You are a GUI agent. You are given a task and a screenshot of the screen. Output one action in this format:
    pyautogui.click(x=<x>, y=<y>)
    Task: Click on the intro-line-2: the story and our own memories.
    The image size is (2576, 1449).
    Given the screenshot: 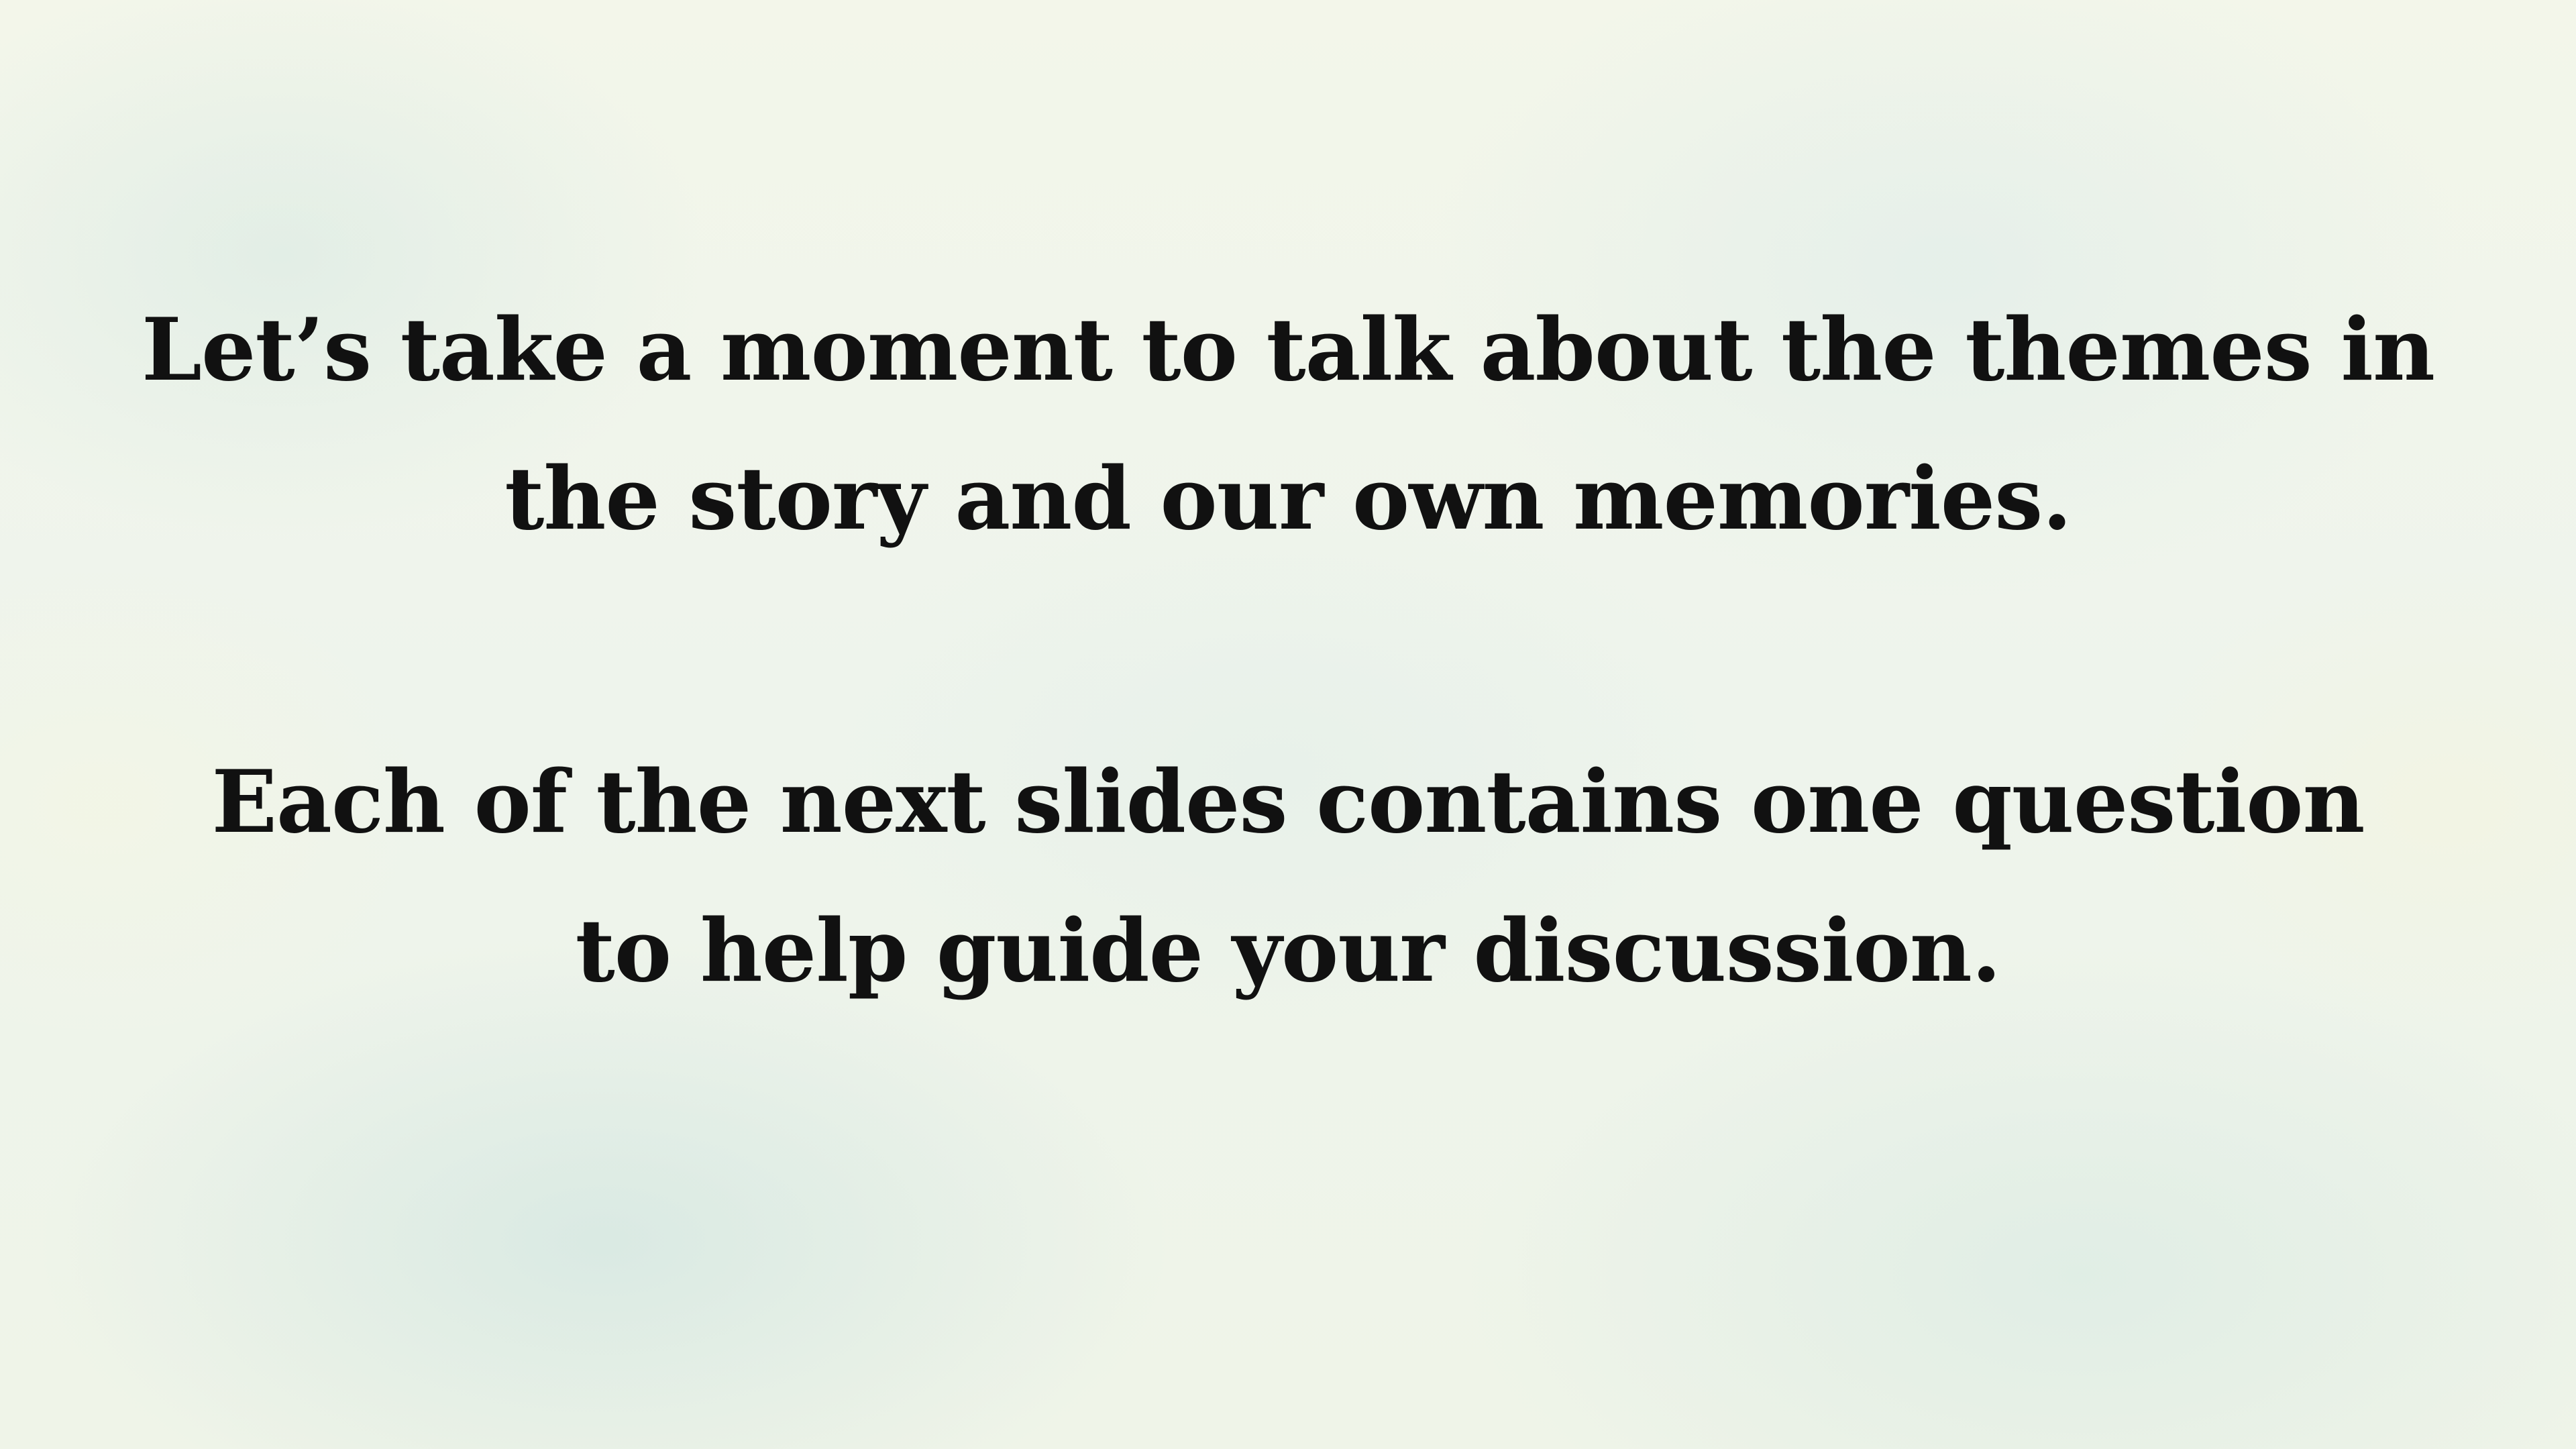 What is the action you would take?
    pyautogui.click(x=1288, y=499)
    